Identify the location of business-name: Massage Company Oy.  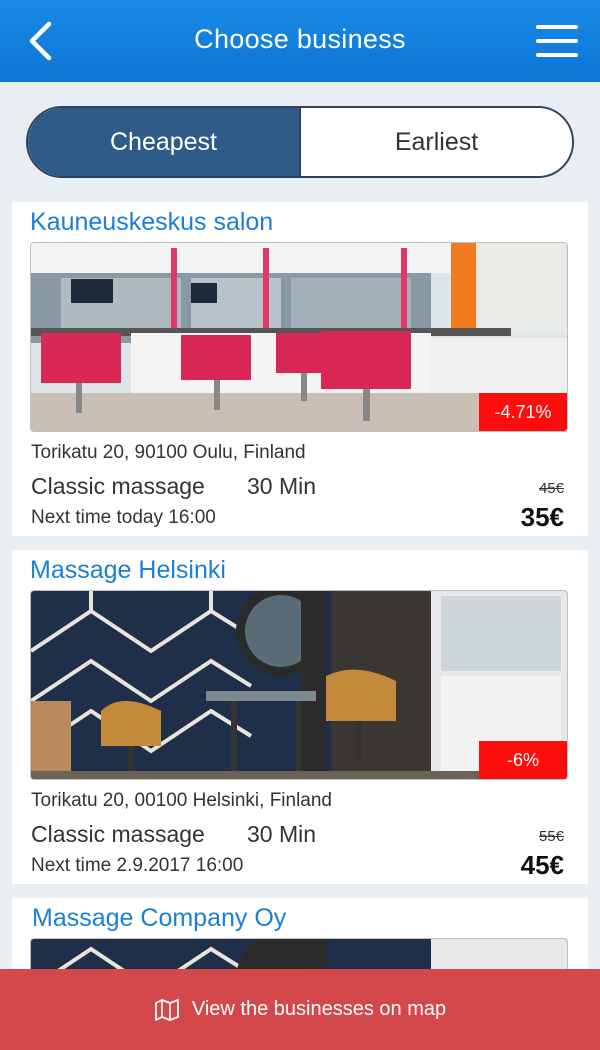
(159, 918).